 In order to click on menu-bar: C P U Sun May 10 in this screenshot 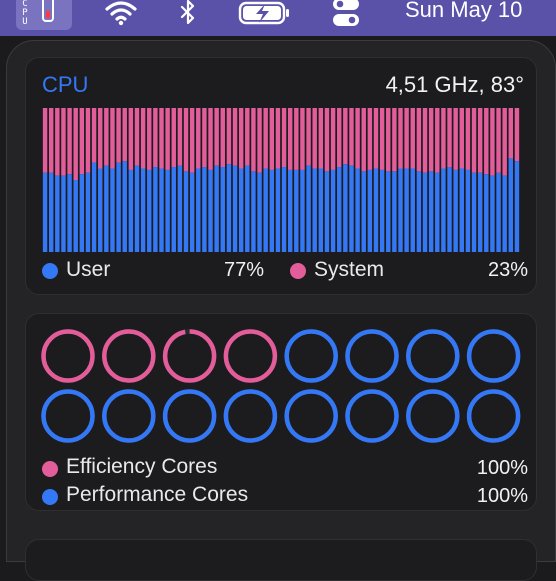, I will do `click(278, 18)`.